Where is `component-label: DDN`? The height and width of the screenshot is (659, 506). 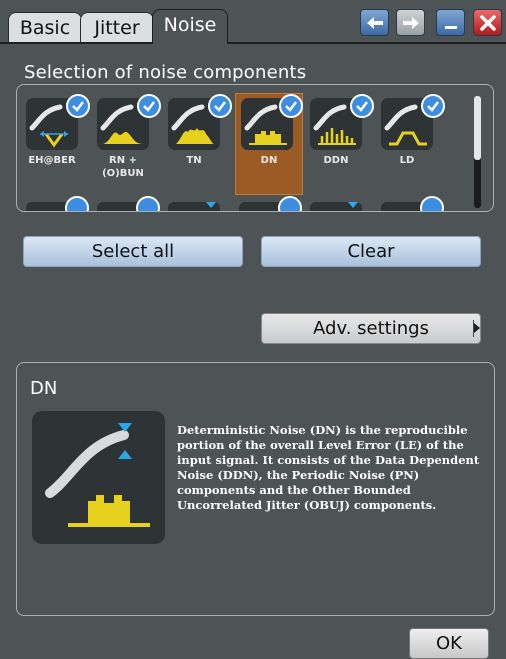
component-label: DDN is located at coordinates (336, 160).